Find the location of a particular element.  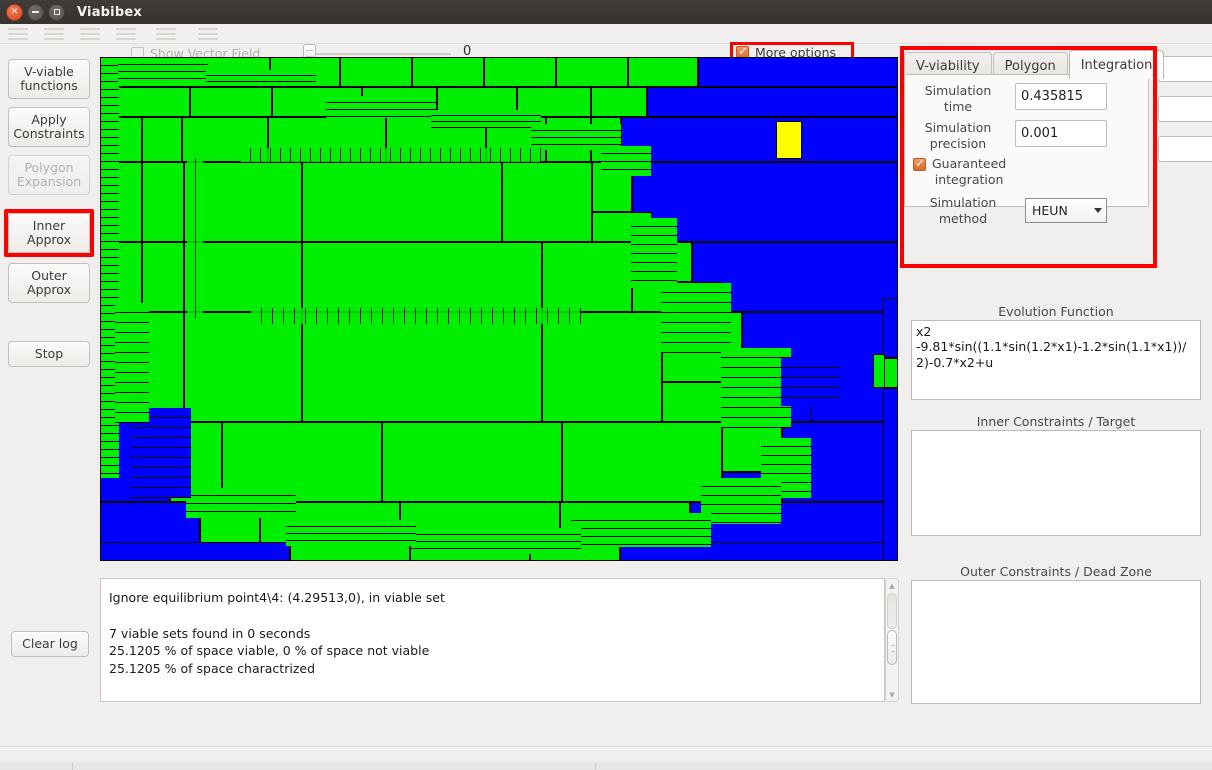

evolution-function-title: Evolution Function is located at coordinates (1056, 311).